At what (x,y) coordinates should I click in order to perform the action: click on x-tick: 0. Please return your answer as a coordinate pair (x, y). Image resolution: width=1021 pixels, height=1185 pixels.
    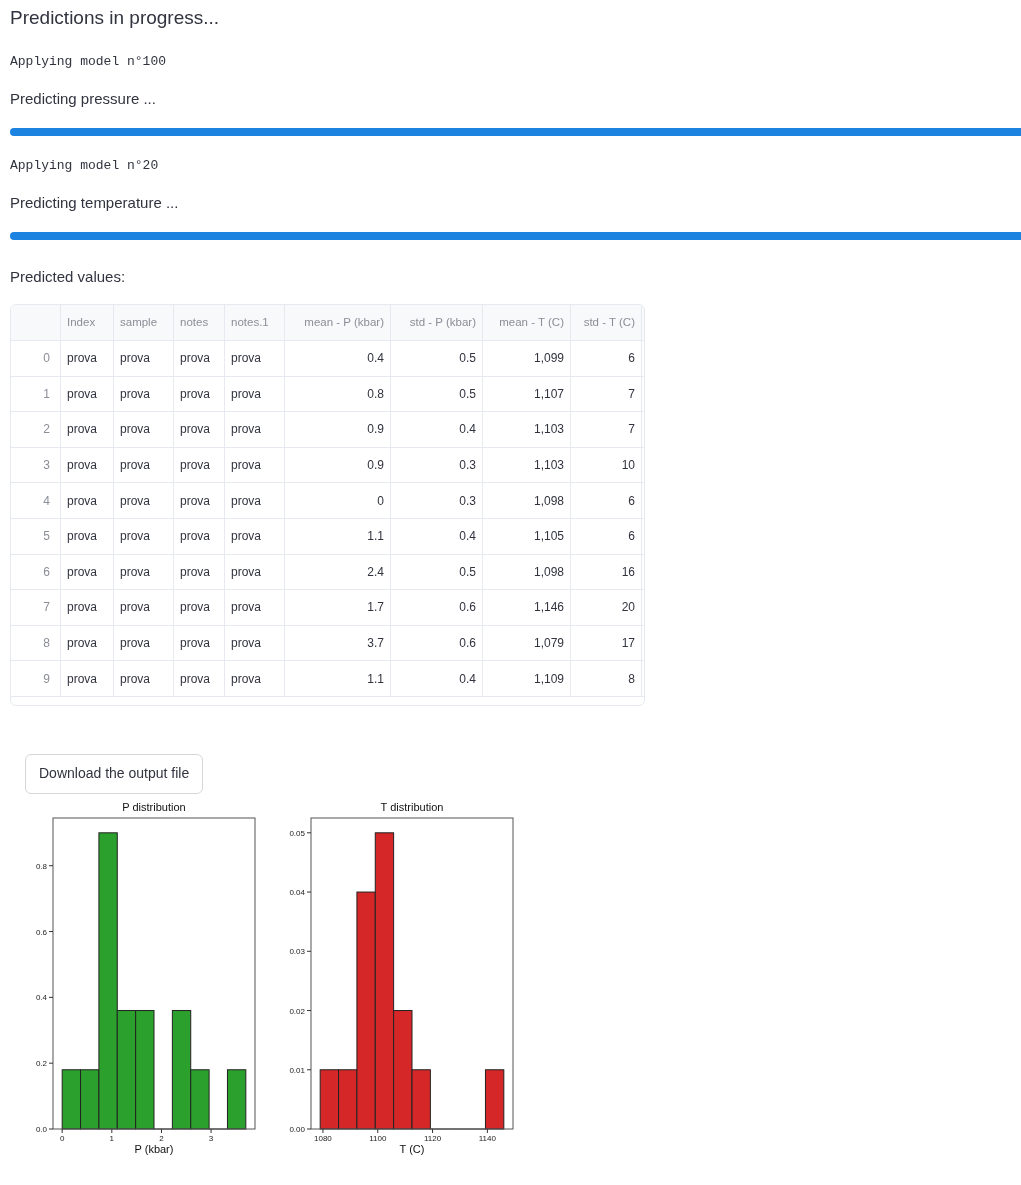
    Looking at the image, I should click on (62, 1135).